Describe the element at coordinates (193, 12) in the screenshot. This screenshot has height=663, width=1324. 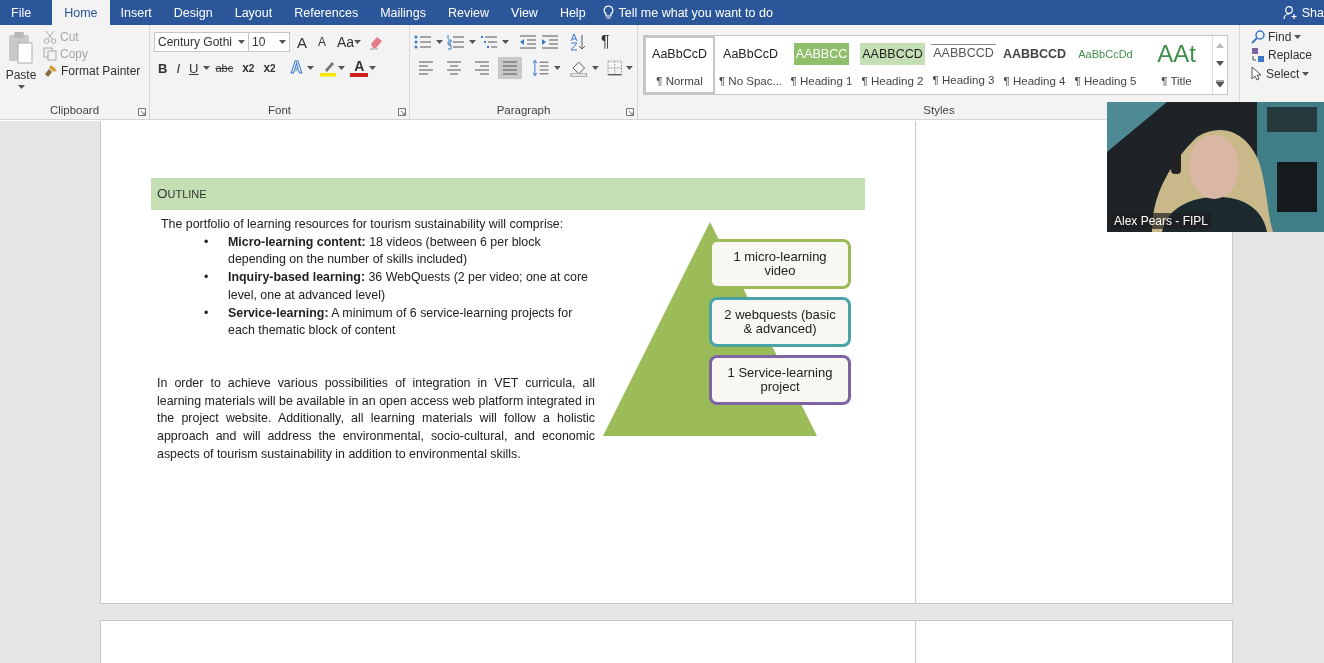
I see `ribbon-tab: Design` at that location.